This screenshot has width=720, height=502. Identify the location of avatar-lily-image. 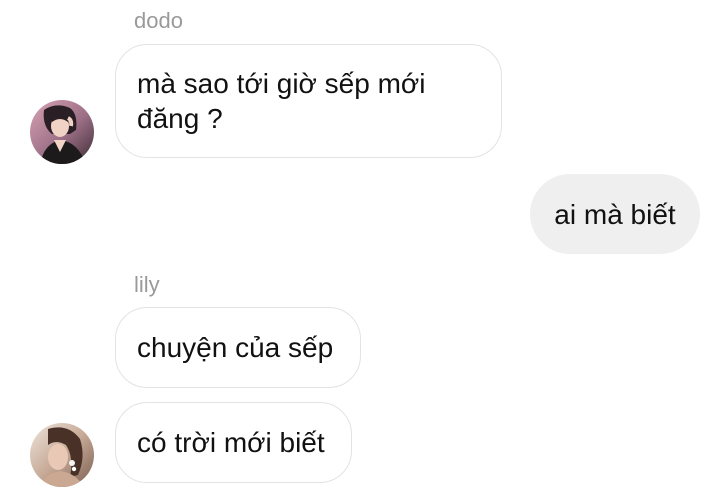
(62, 455).